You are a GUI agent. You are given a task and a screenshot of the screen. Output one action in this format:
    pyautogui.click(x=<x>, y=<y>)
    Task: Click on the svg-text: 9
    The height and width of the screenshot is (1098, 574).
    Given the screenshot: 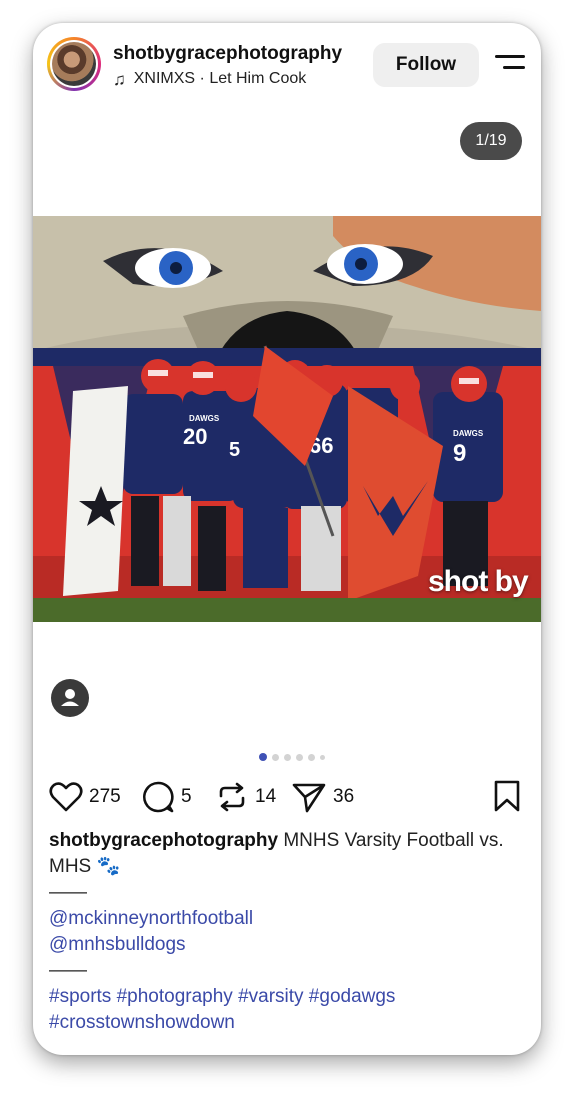 What is the action you would take?
    pyautogui.click(x=459, y=453)
    